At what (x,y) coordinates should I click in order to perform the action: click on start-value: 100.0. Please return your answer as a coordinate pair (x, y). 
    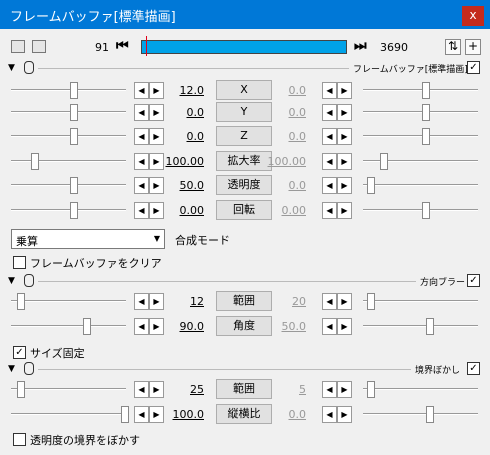
    Looking at the image, I should click on (182, 414).